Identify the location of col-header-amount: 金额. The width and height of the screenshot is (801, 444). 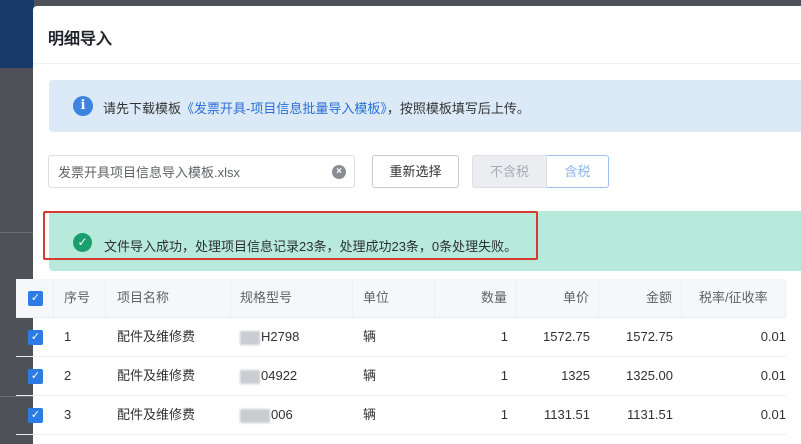
(640, 298).